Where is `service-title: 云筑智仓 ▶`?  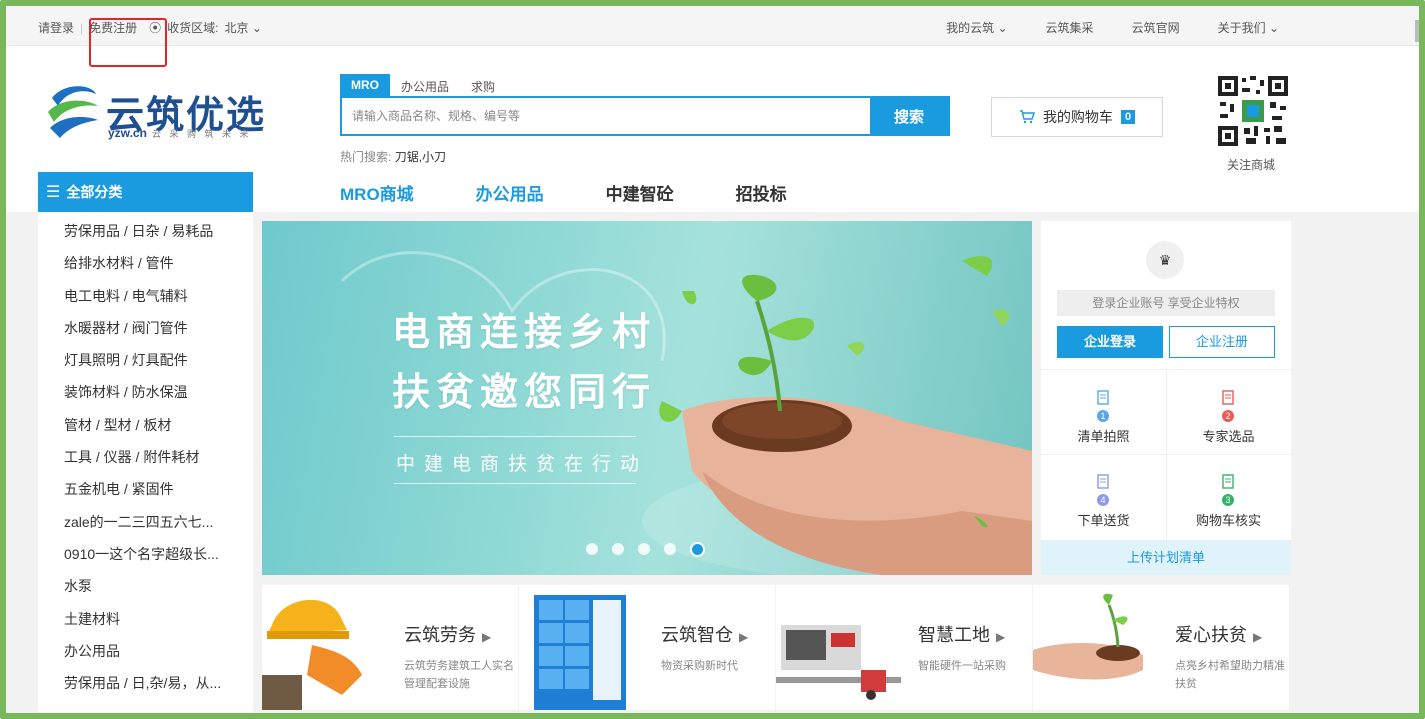 service-title: 云筑智仓 ▶ is located at coordinates (704, 634).